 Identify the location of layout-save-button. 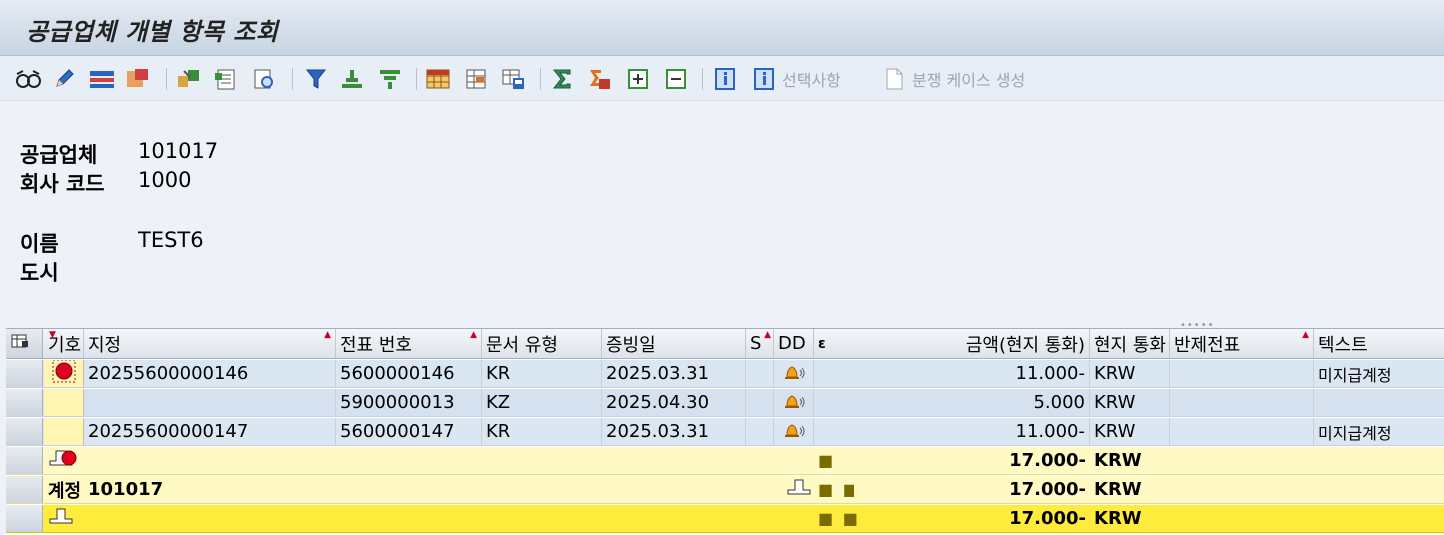
(514, 79).